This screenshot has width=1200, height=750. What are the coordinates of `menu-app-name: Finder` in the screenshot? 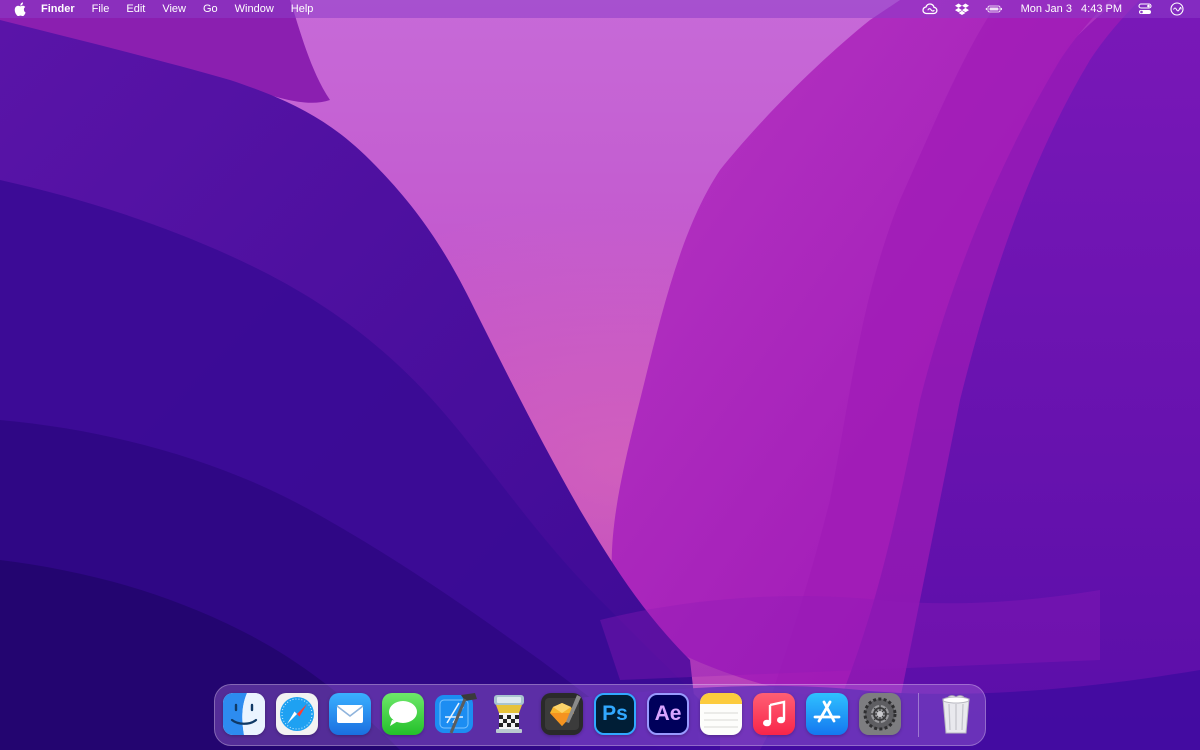 It's located at (58, 9).